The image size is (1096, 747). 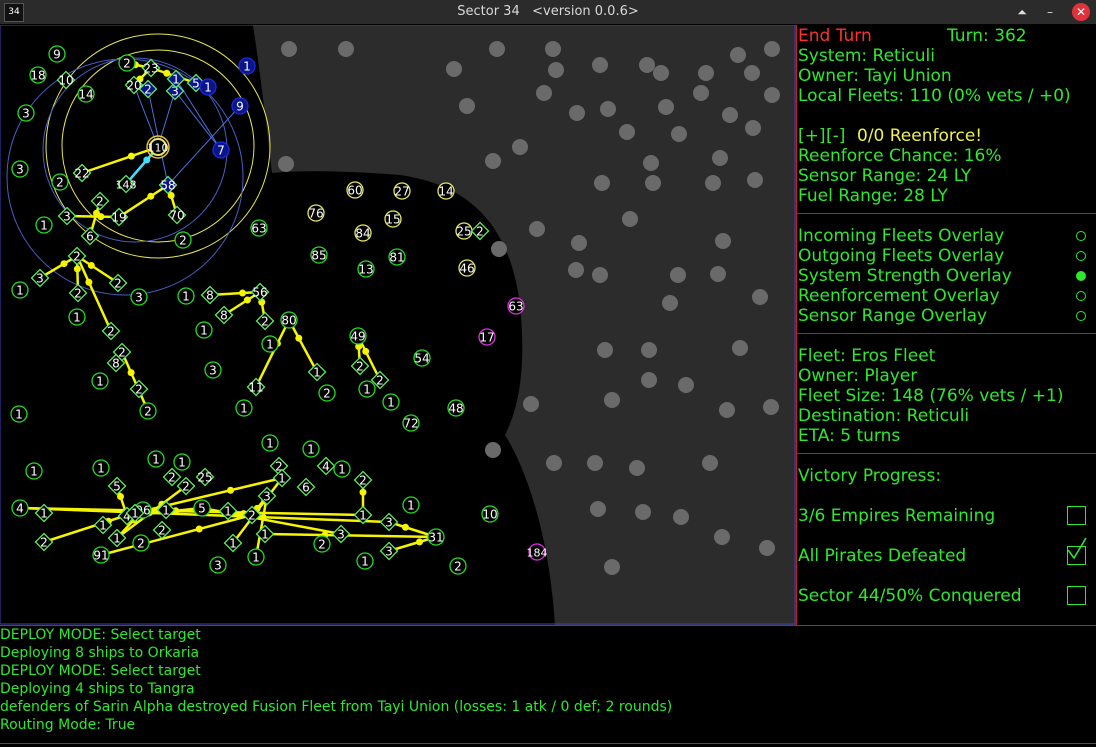 I want to click on star-system: 85, so click(x=319, y=255).